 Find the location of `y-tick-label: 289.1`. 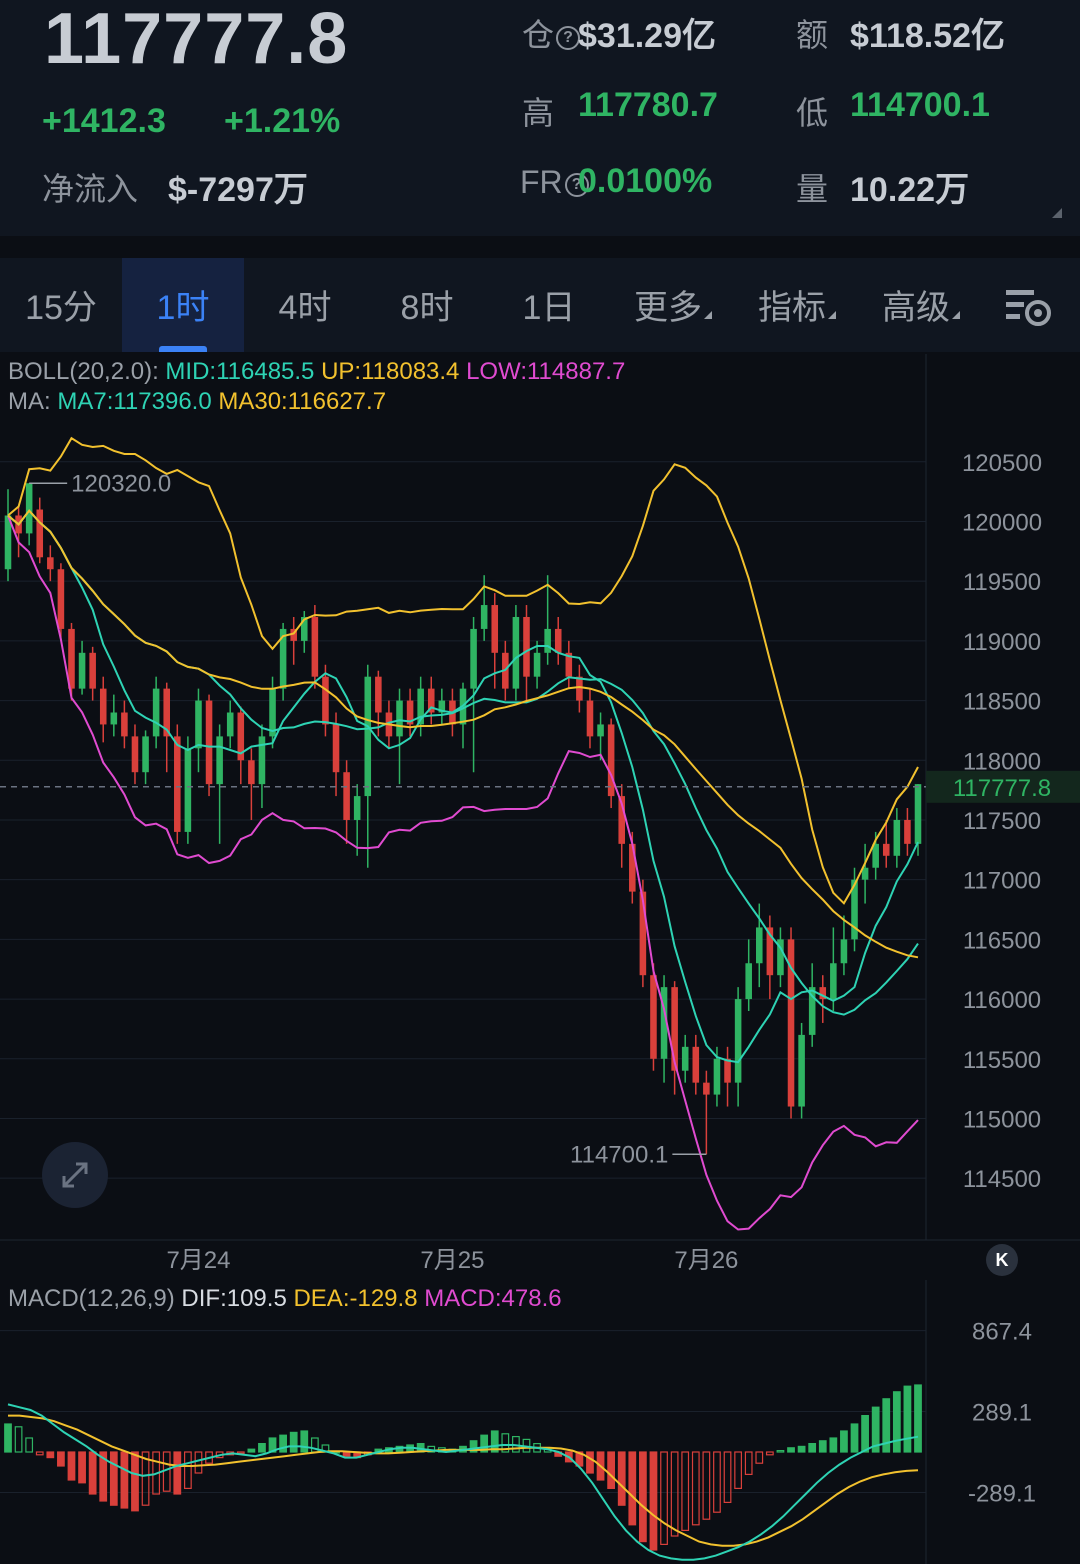

y-tick-label: 289.1 is located at coordinates (1002, 1413).